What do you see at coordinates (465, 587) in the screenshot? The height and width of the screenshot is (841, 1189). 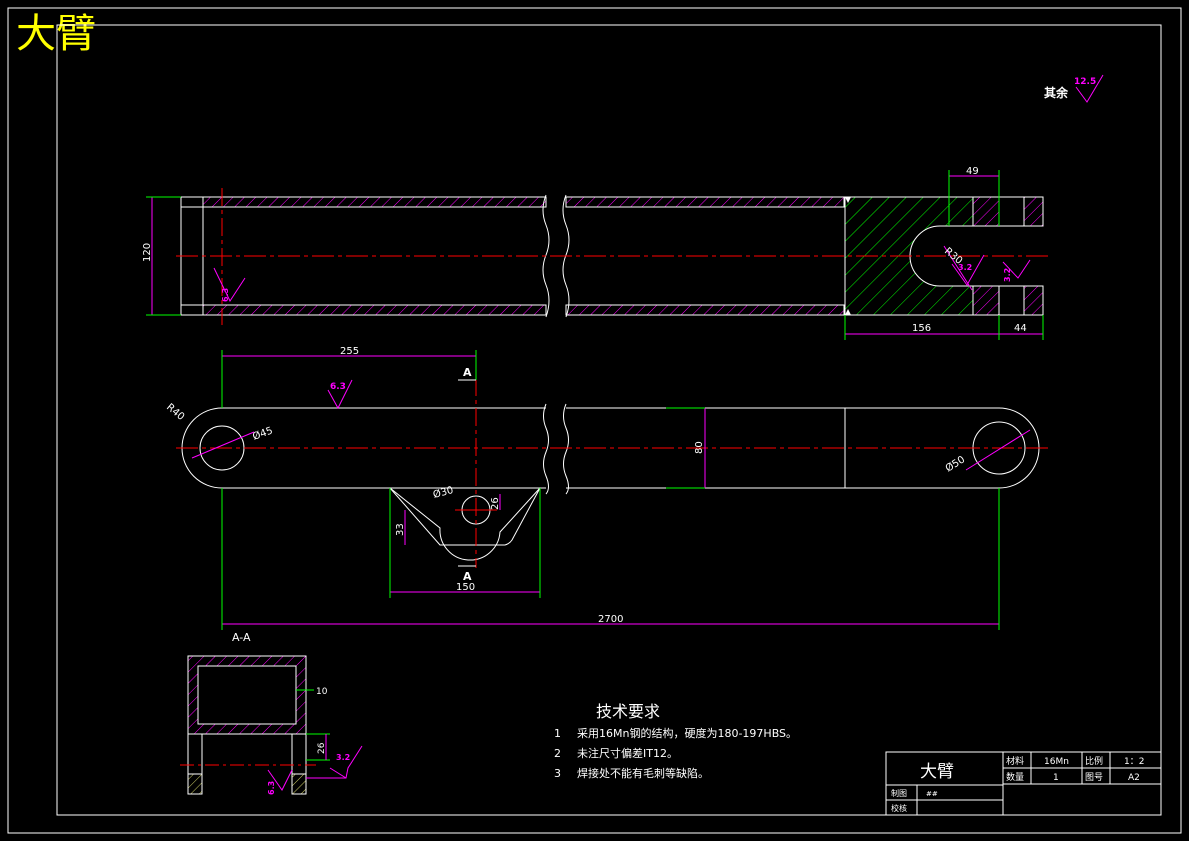 I see `svg-text: 150` at bounding box center [465, 587].